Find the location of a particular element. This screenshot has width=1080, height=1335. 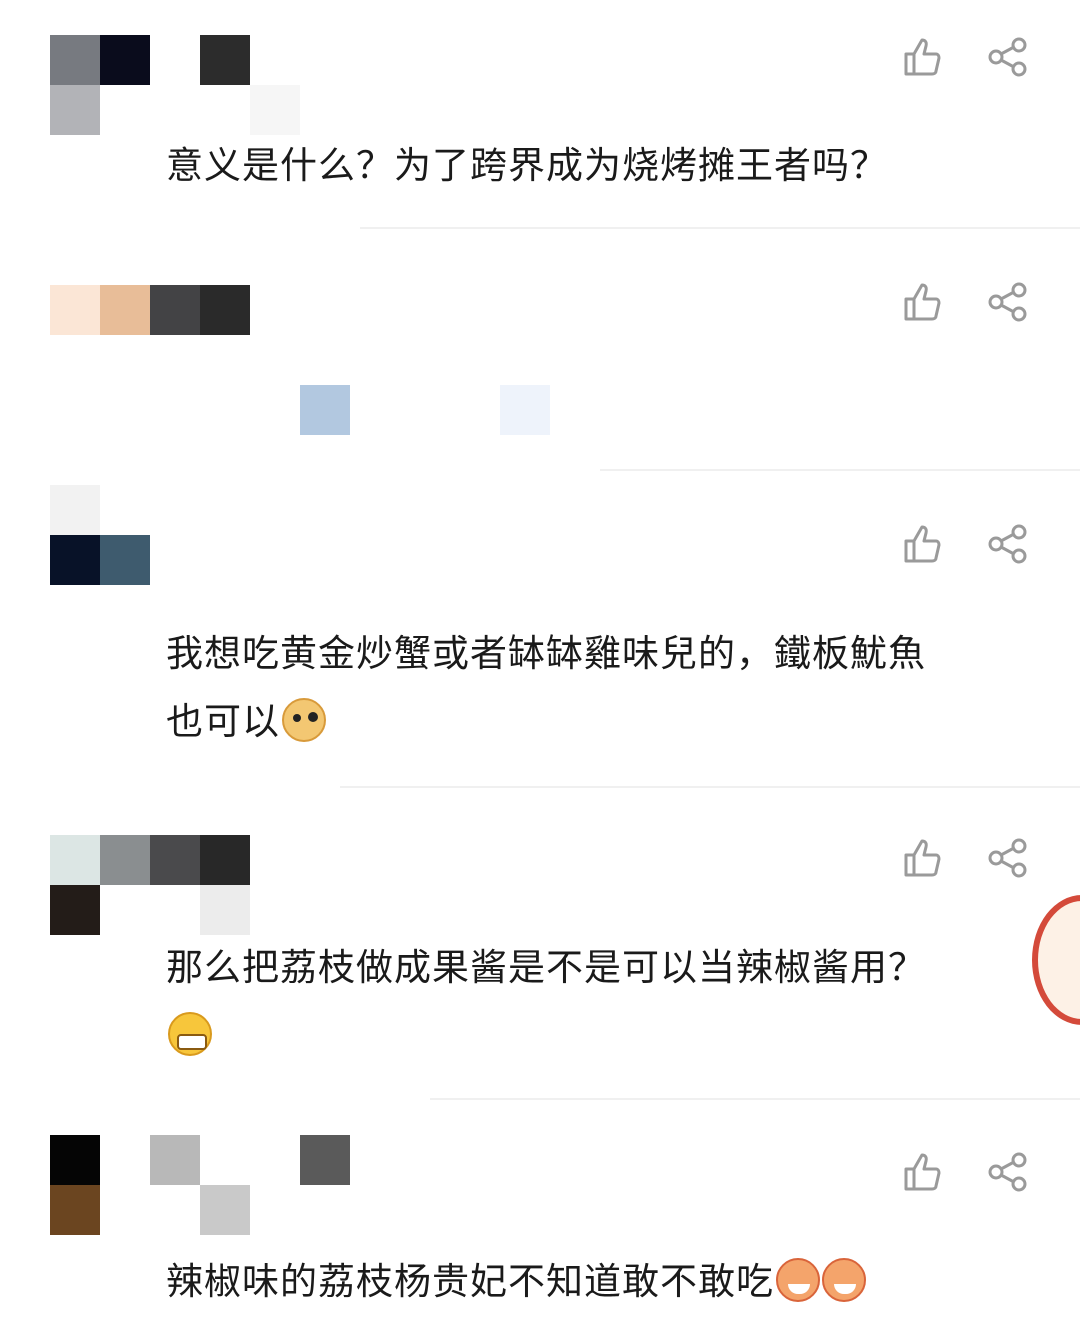

comment-text: 意义是什么？为了跨界成为烧烤摊王者吗？ is located at coordinates (527, 165).